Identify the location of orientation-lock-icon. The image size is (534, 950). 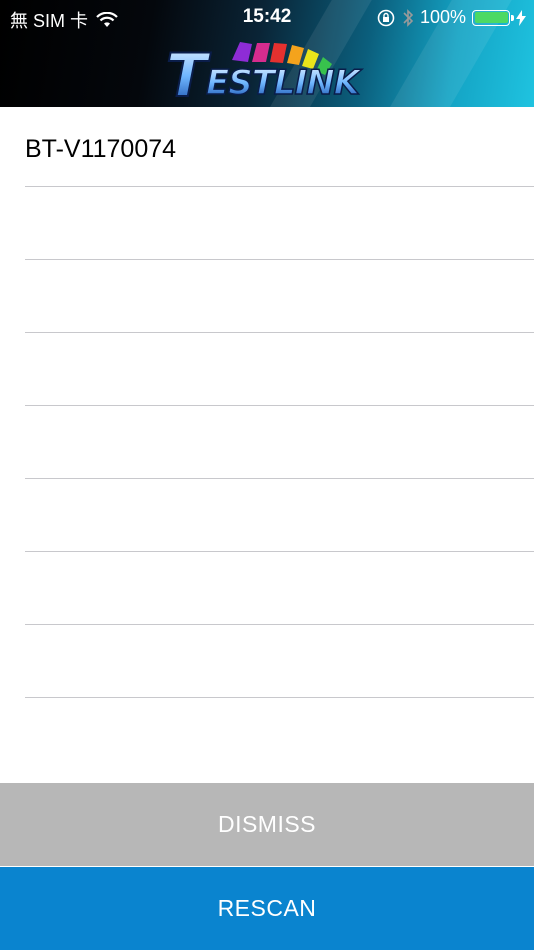
(386, 17).